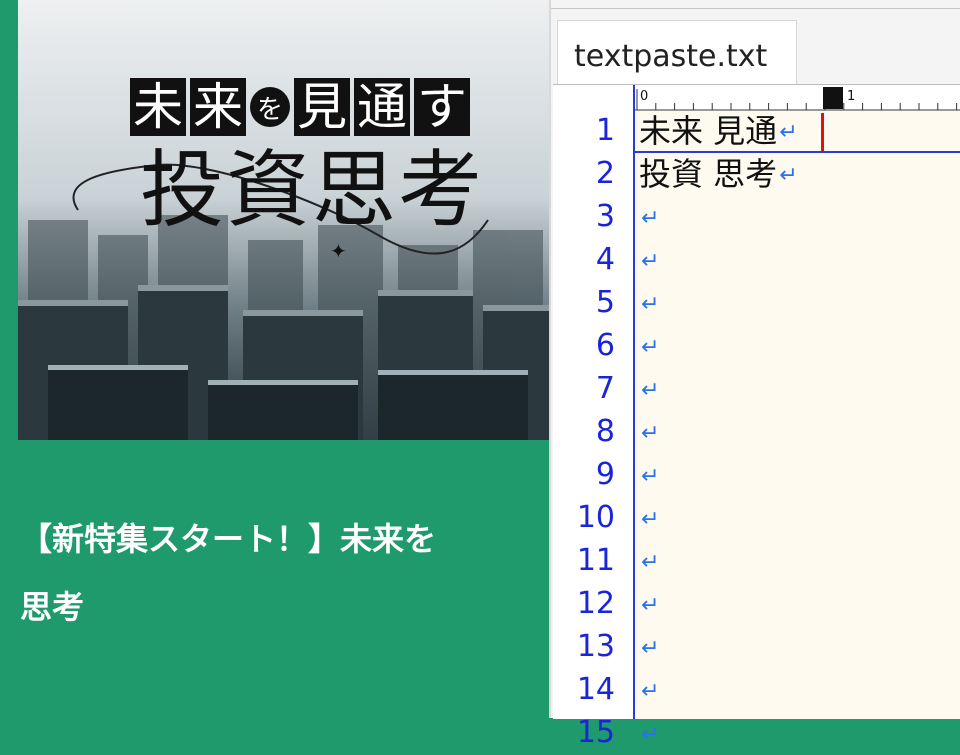 Image resolution: width=960 pixels, height=755 pixels. Describe the element at coordinates (158, 107) in the screenshot. I see `hero-title-char: 未` at that location.